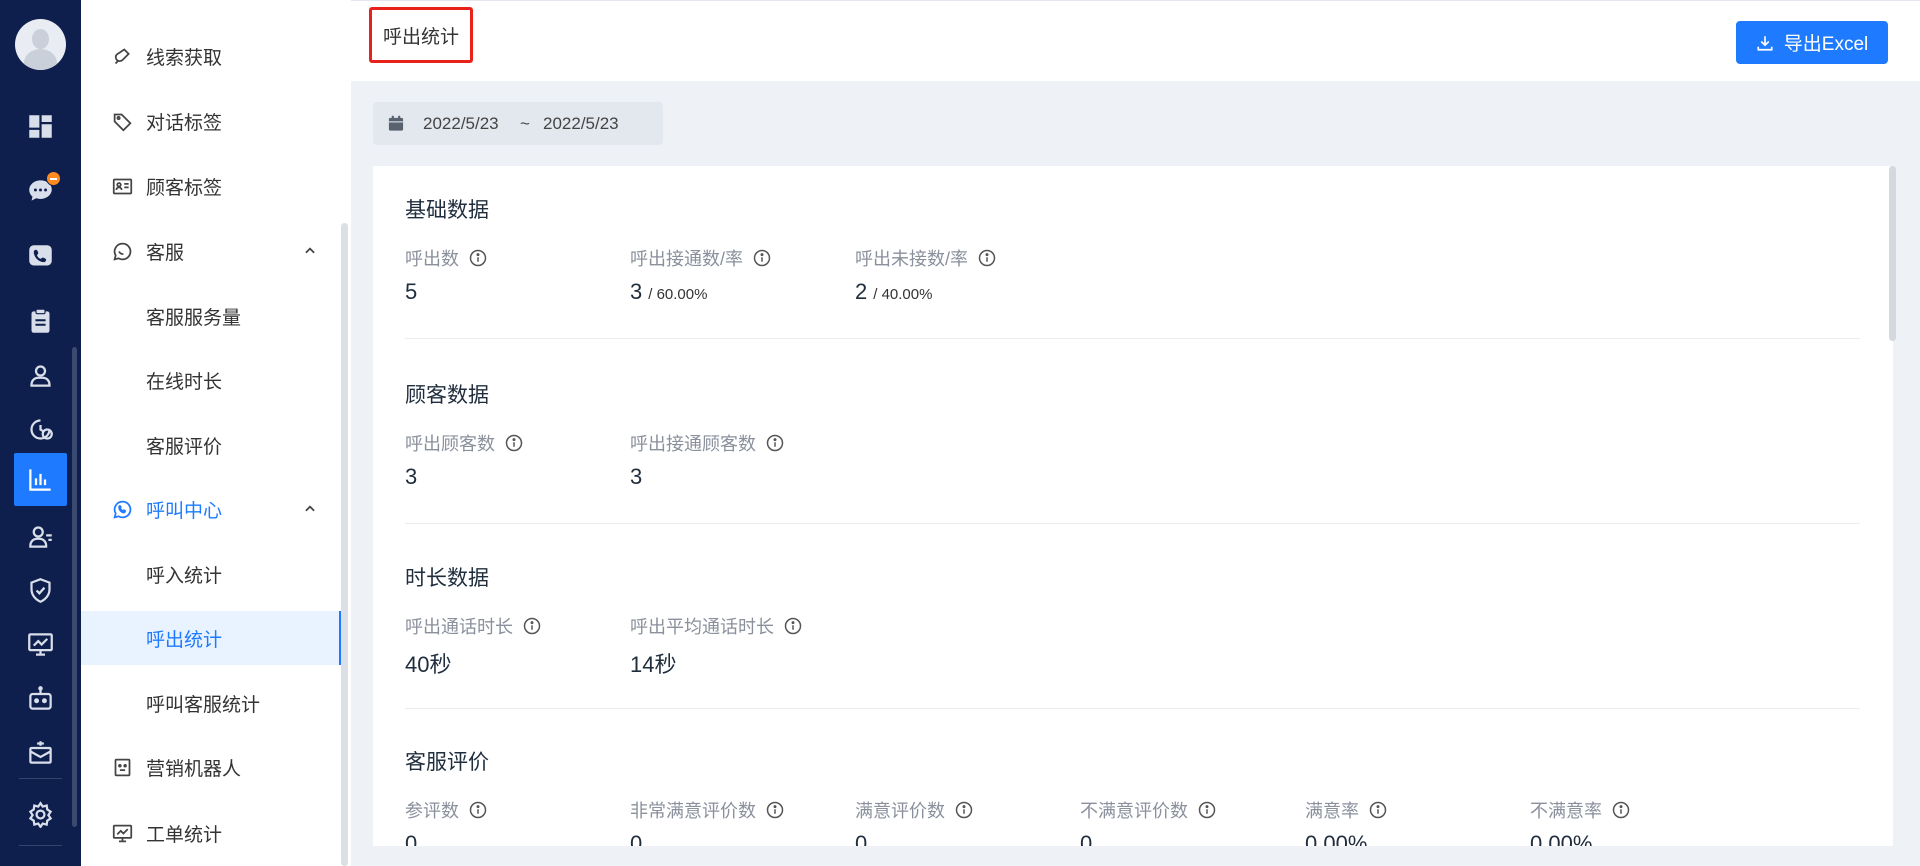 The image size is (1920, 866). I want to click on menu-item-customer-tags: 顾客标签, so click(212, 186).